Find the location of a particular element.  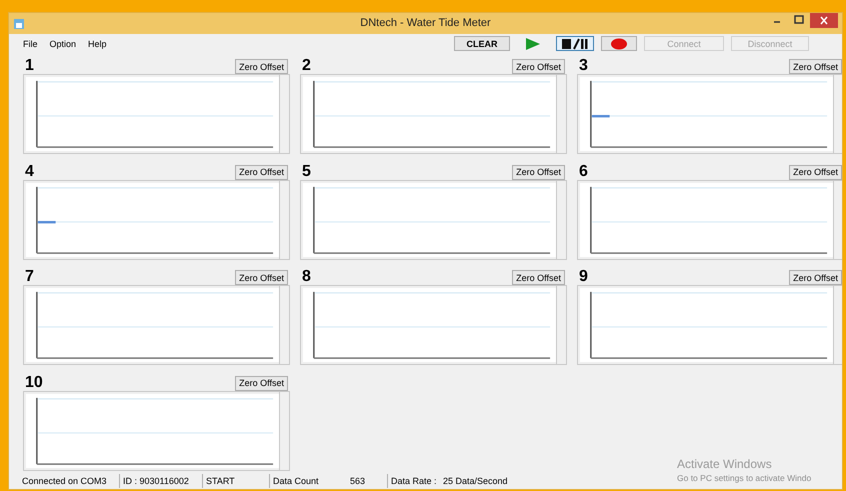

clear-button: CLEAR is located at coordinates (482, 43).